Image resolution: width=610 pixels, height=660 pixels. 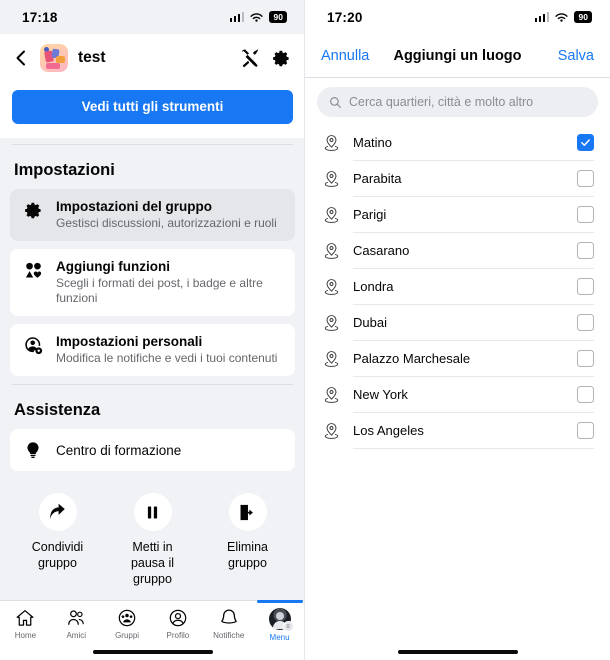 What do you see at coordinates (127, 635) in the screenshot?
I see `tab-label: Gruppi` at bounding box center [127, 635].